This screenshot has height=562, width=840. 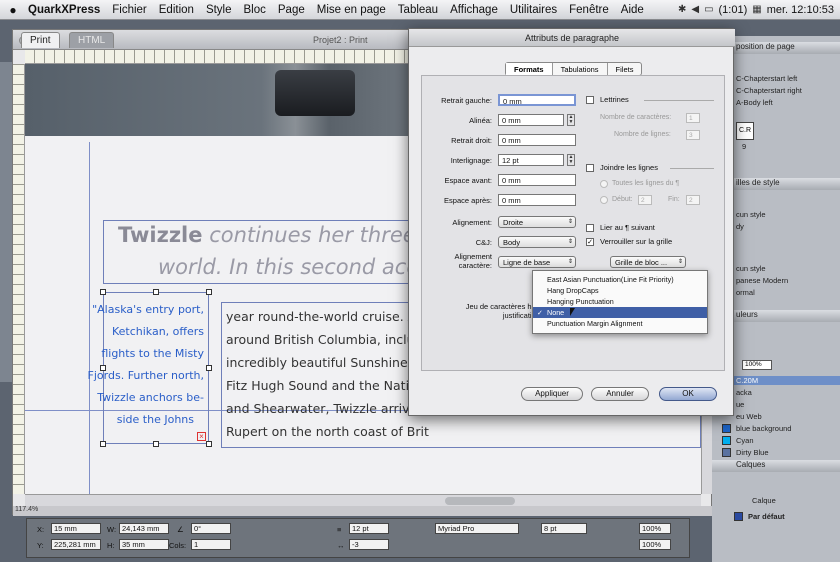 I want to click on menu-item-hanging-punctuation: Hanging Punctuation, so click(x=620, y=301).